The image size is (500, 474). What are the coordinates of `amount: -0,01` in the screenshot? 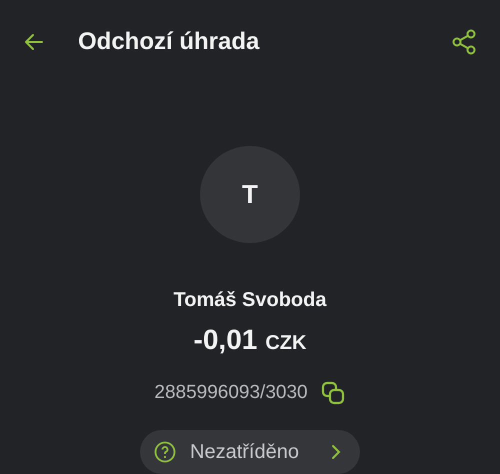 It's located at (226, 340).